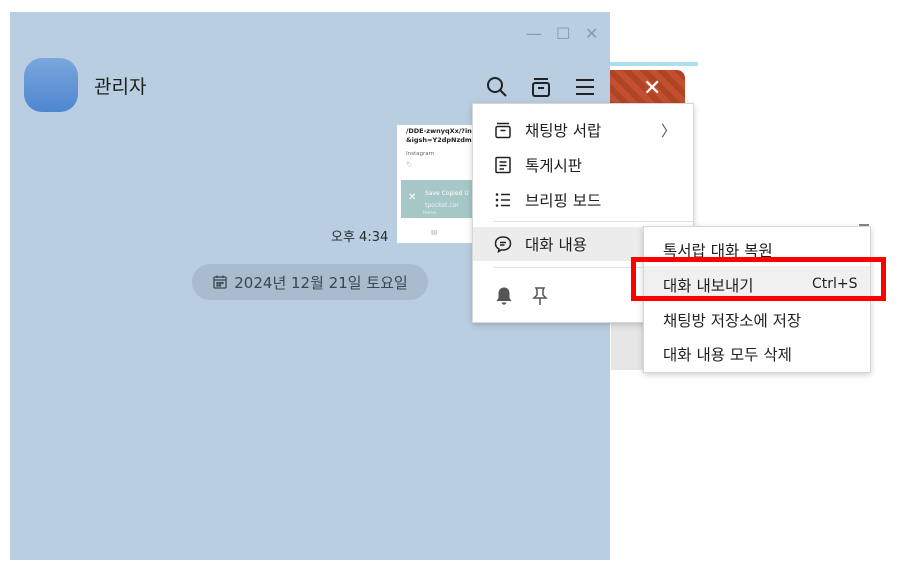  I want to click on avatar, so click(51, 85).